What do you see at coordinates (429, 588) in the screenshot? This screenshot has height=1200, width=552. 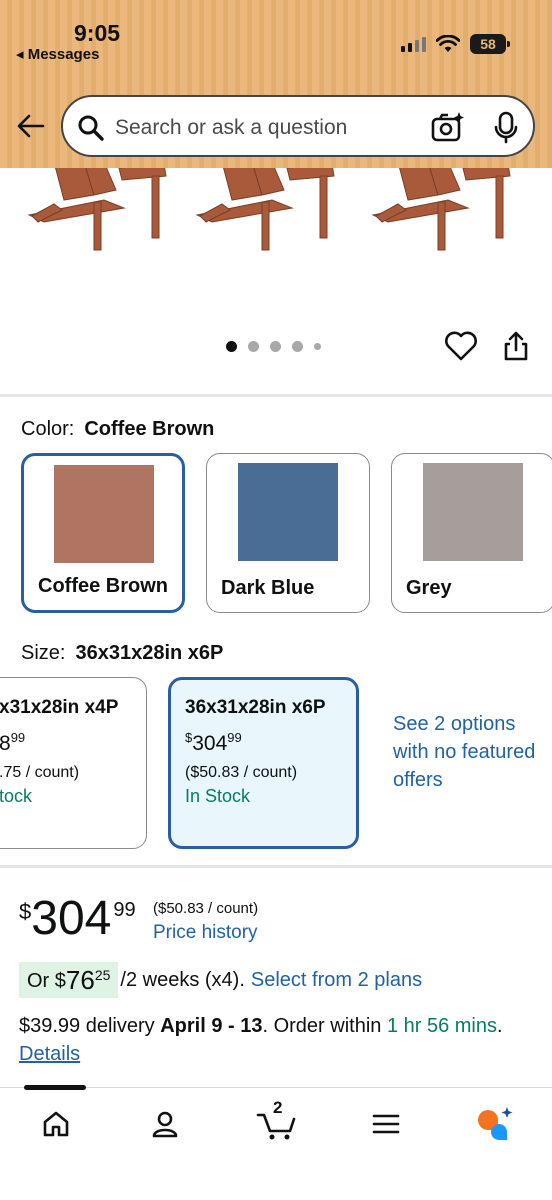 I see `color-option-label: Grey` at bounding box center [429, 588].